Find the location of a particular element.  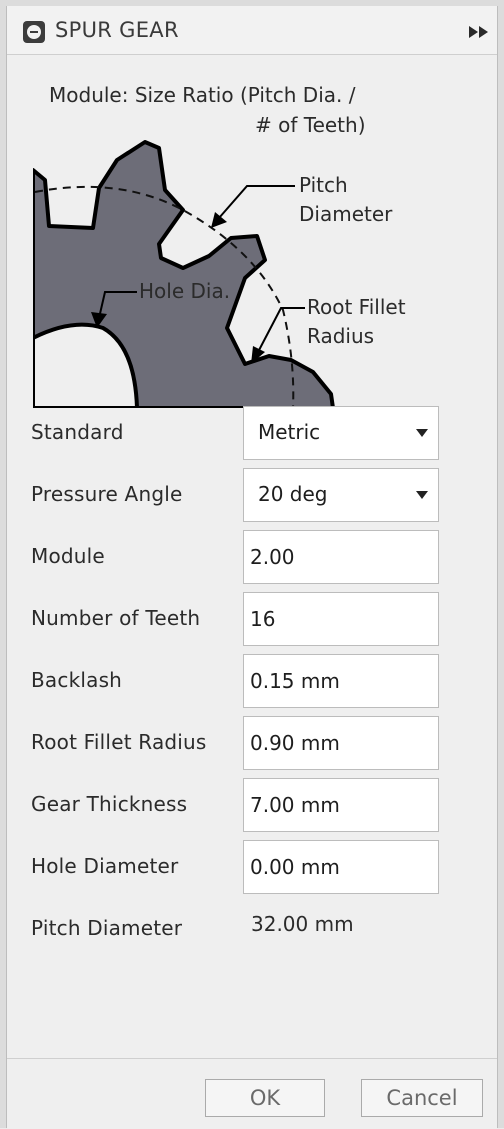

module-input is located at coordinates (341, 557).